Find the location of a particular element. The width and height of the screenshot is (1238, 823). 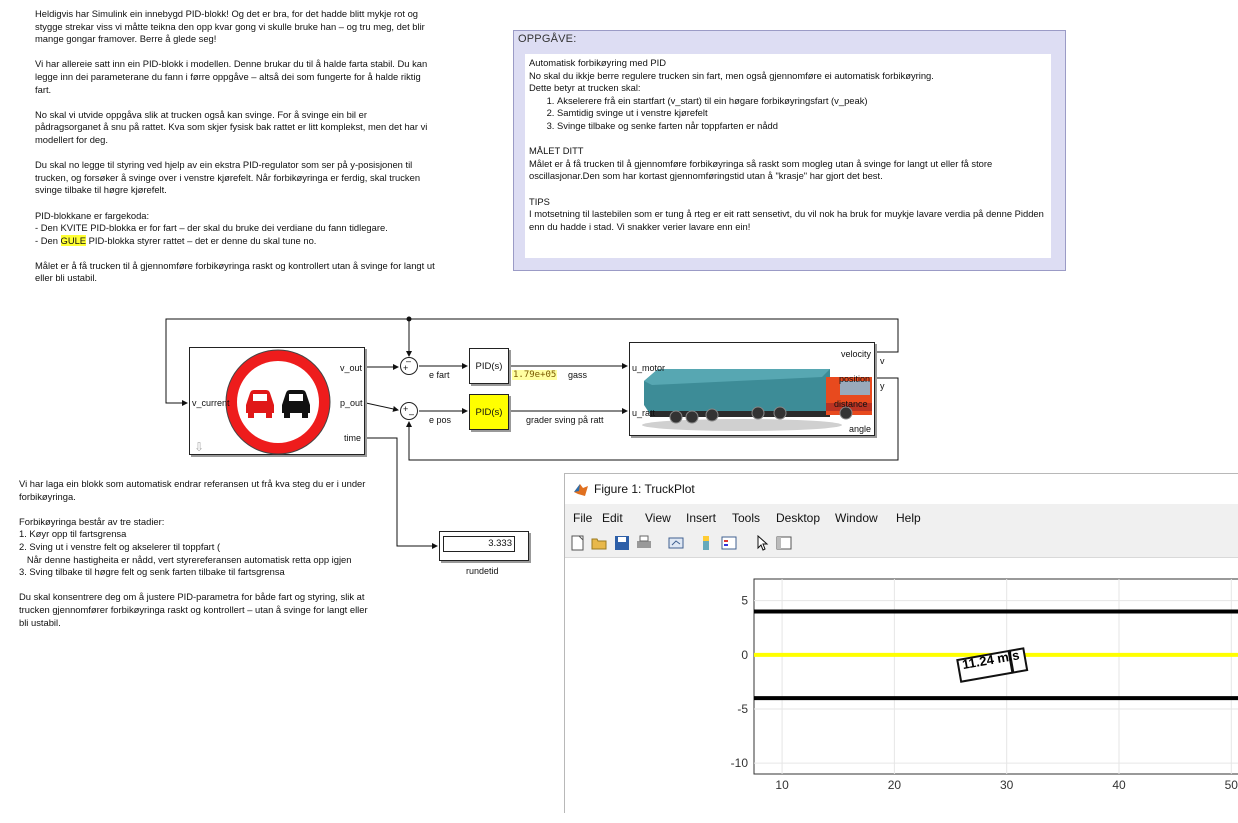

port-u-ratt: u_ratt is located at coordinates (644, 413).